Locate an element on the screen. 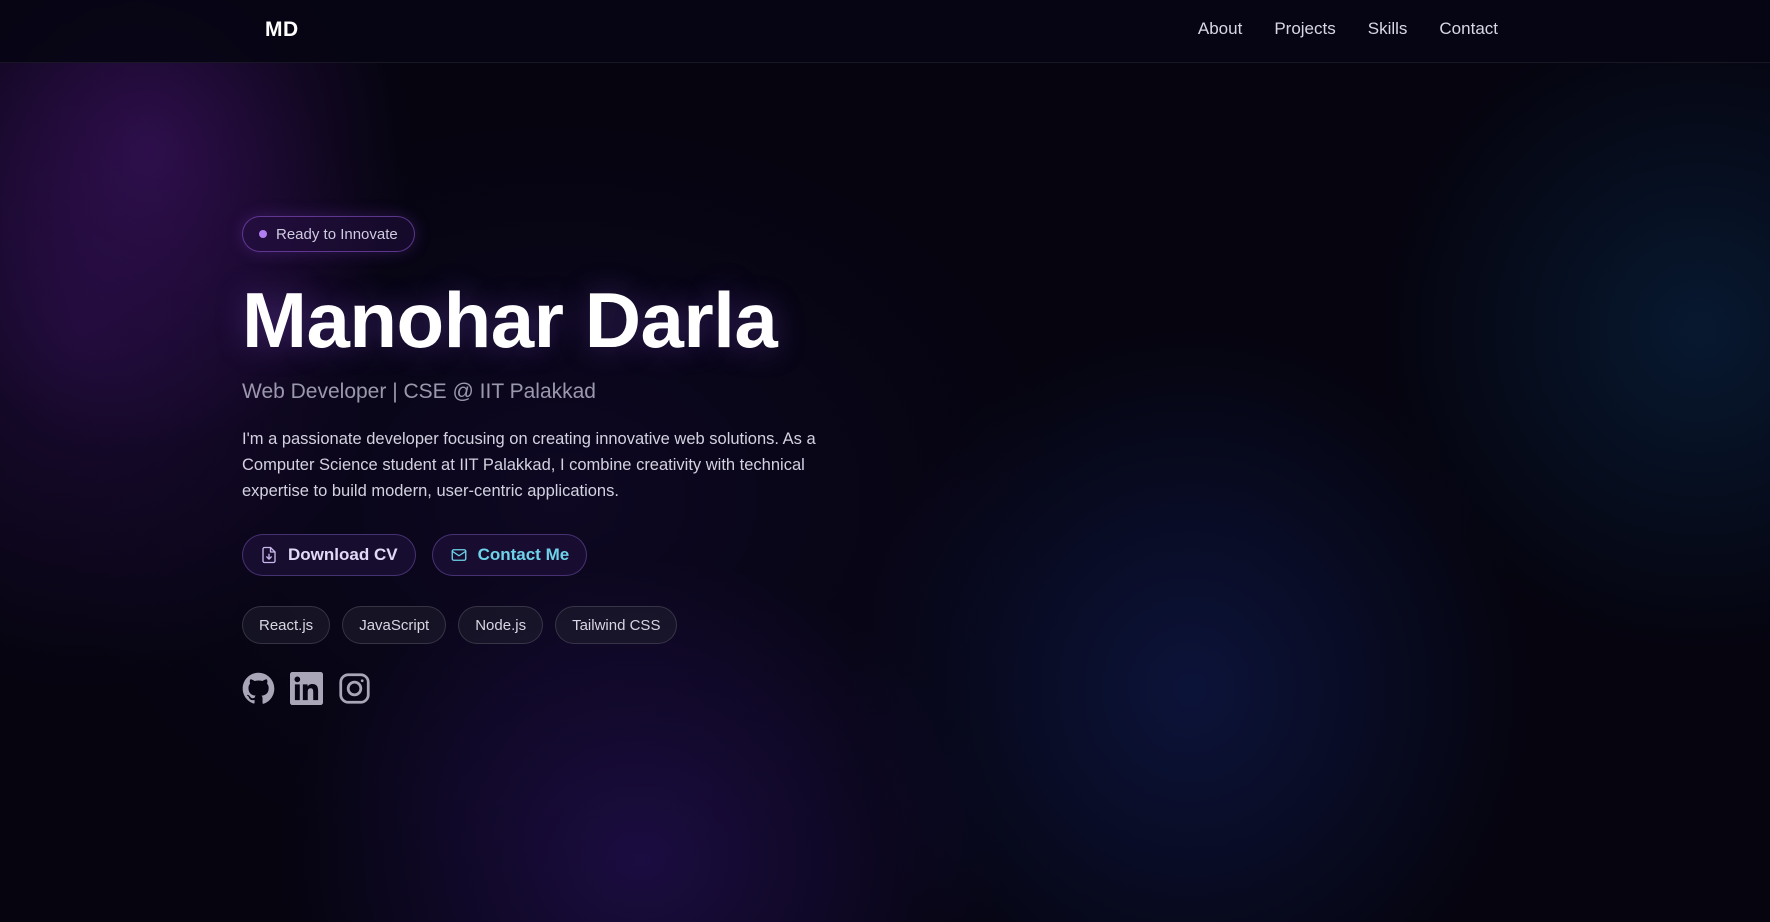 The width and height of the screenshot is (1770, 922). linkedin-icon is located at coordinates (306, 688).